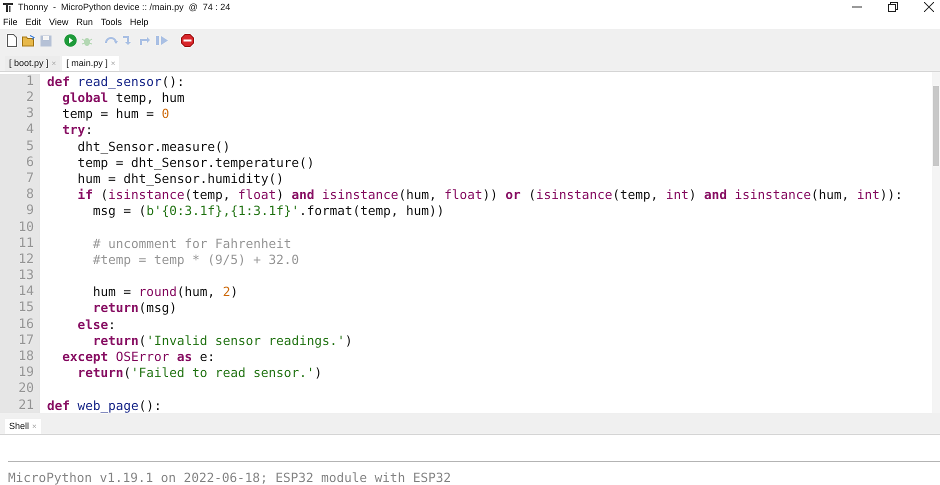 Image resolution: width=940 pixels, height=485 pixels. Describe the element at coordinates (25, 260) in the screenshot. I see `line-number: 12` at that location.